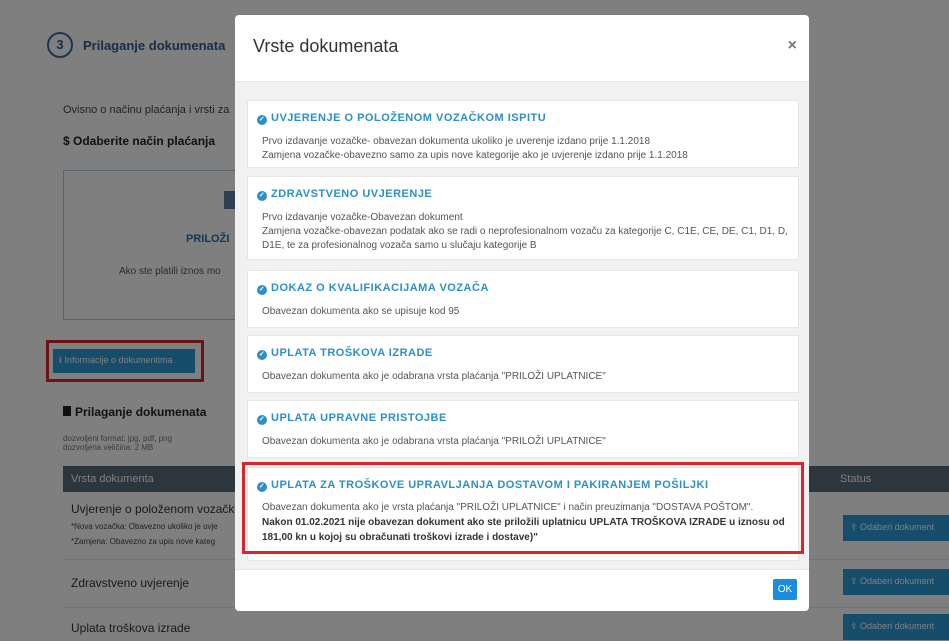 The height and width of the screenshot is (641, 949). What do you see at coordinates (361, 311) in the screenshot?
I see `card-text: Obavezan dokumenta ako se upisuje kod 95` at bounding box center [361, 311].